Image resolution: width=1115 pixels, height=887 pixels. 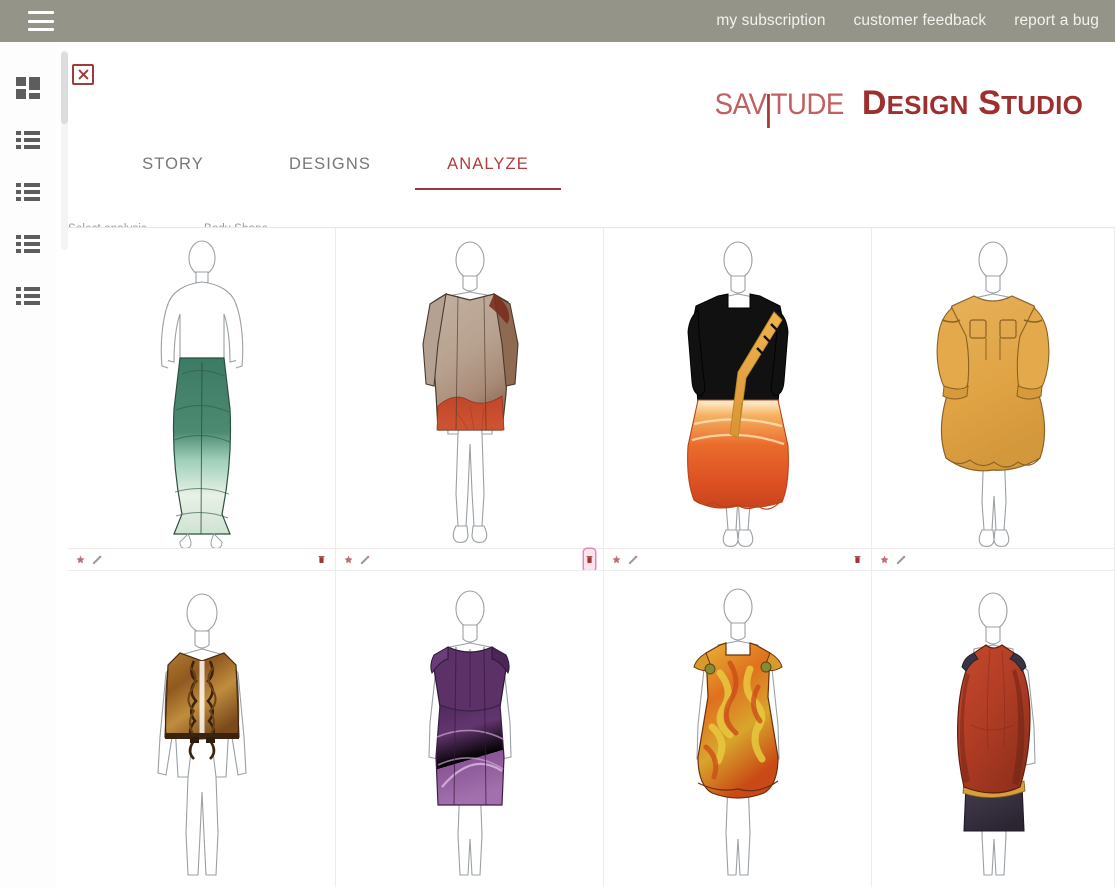 What do you see at coordinates (591, 166) in the screenshot?
I see `tab-bar: STORY DESIGNS ANALYZE` at bounding box center [591, 166].